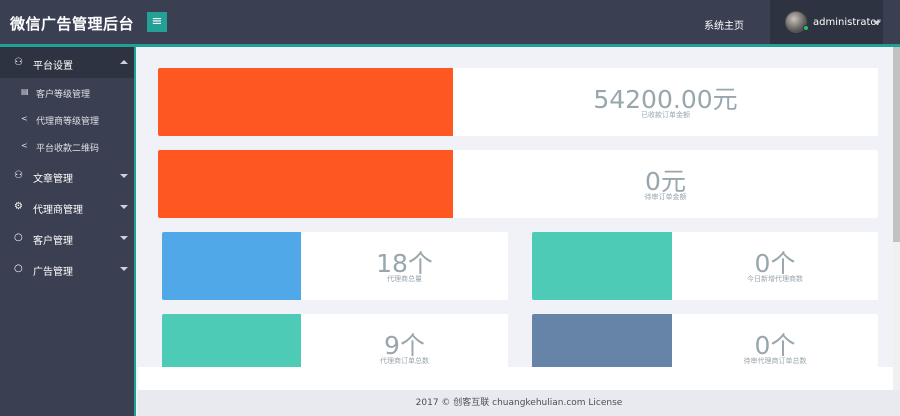 This screenshot has width=900, height=416. I want to click on content-scrollbar, so click(896, 218).